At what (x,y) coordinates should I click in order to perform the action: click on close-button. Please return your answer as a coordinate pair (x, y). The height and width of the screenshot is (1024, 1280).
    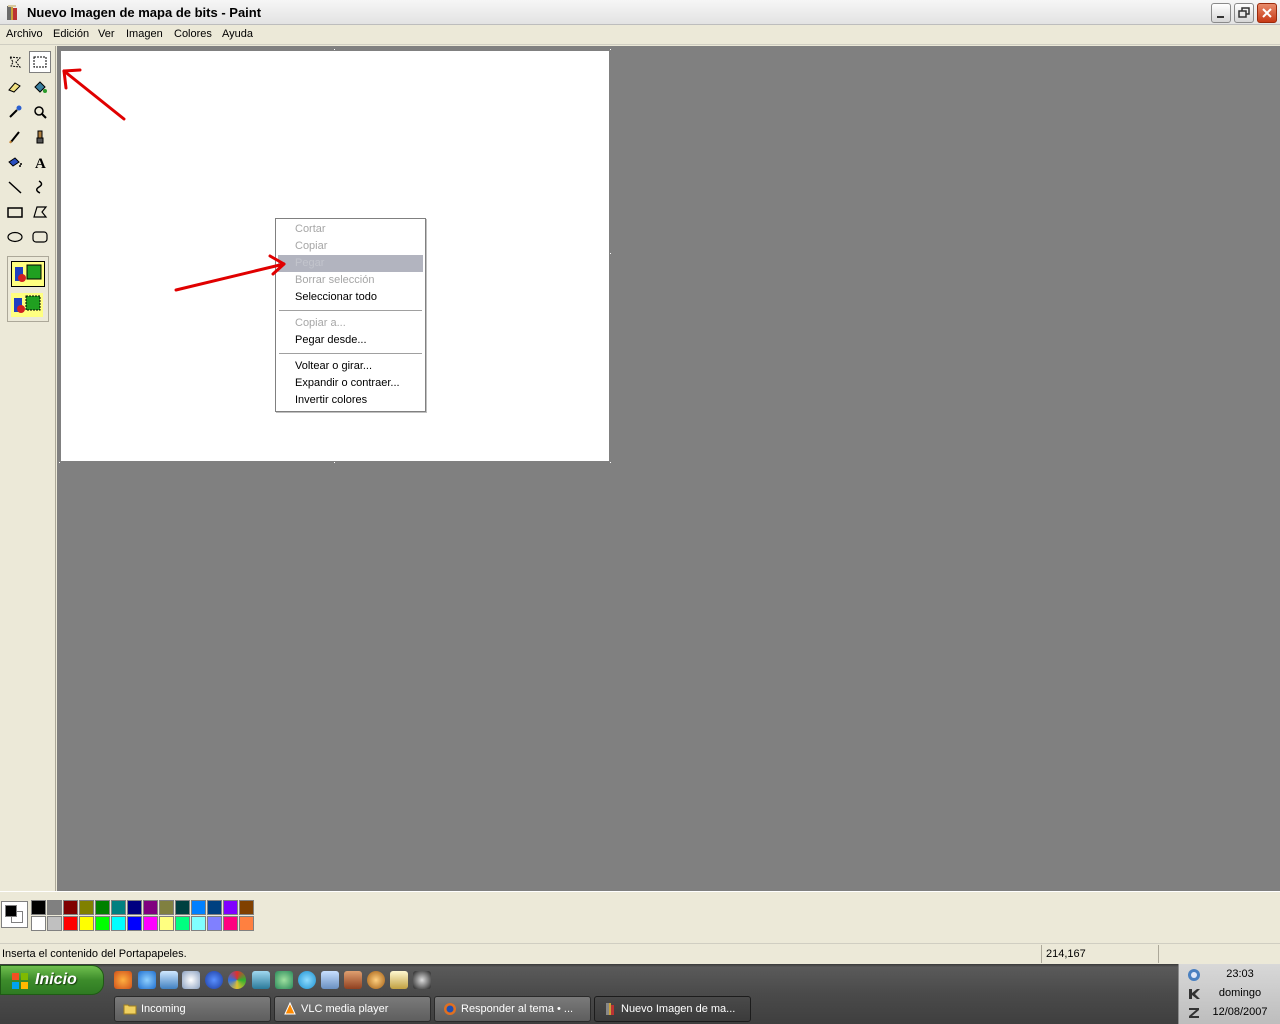
    Looking at the image, I should click on (1267, 13).